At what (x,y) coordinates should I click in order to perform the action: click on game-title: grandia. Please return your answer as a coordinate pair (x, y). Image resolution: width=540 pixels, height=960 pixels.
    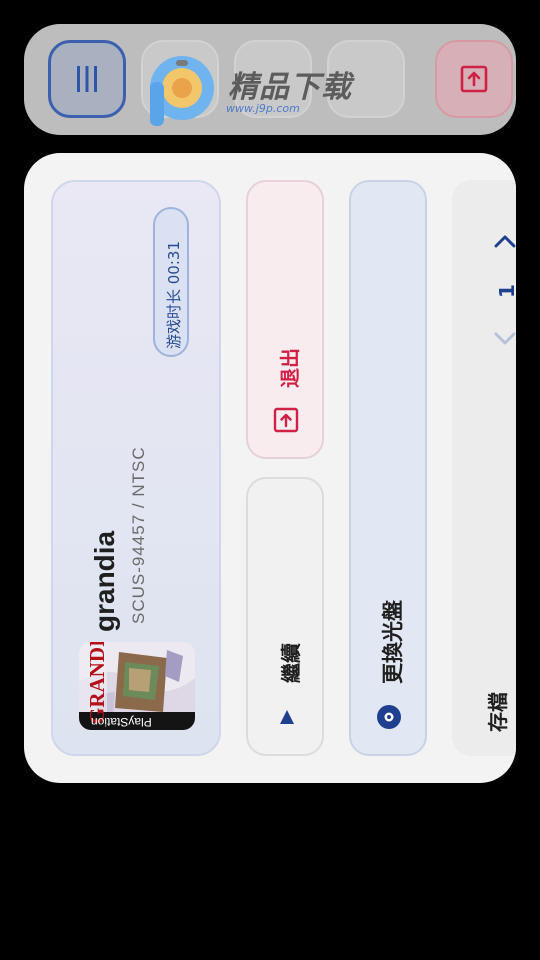
    Looking at the image, I should click on (104, 581).